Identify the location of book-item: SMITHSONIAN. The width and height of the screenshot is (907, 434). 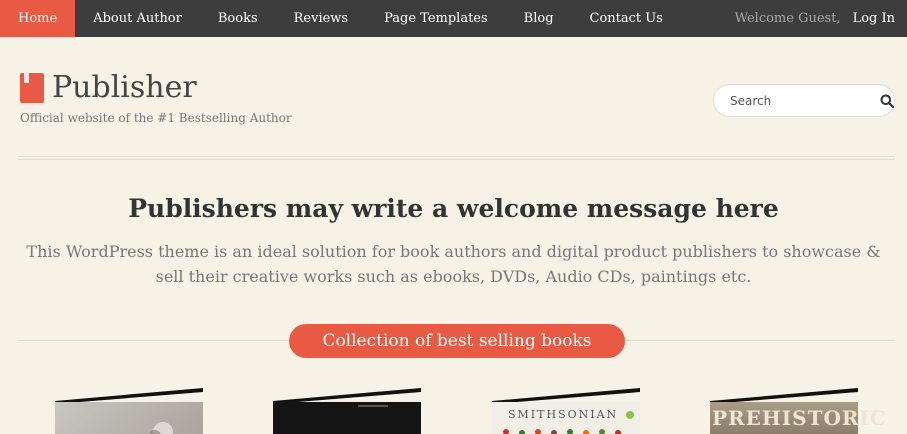
(567, 411).